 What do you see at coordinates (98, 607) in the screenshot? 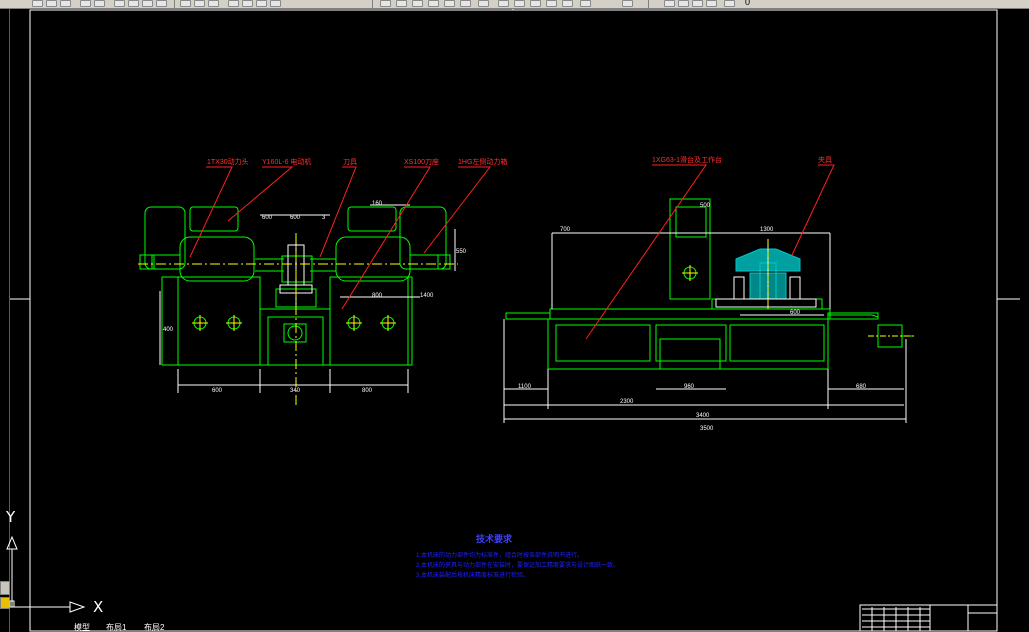
I see `ucs-x-label: X` at bounding box center [98, 607].